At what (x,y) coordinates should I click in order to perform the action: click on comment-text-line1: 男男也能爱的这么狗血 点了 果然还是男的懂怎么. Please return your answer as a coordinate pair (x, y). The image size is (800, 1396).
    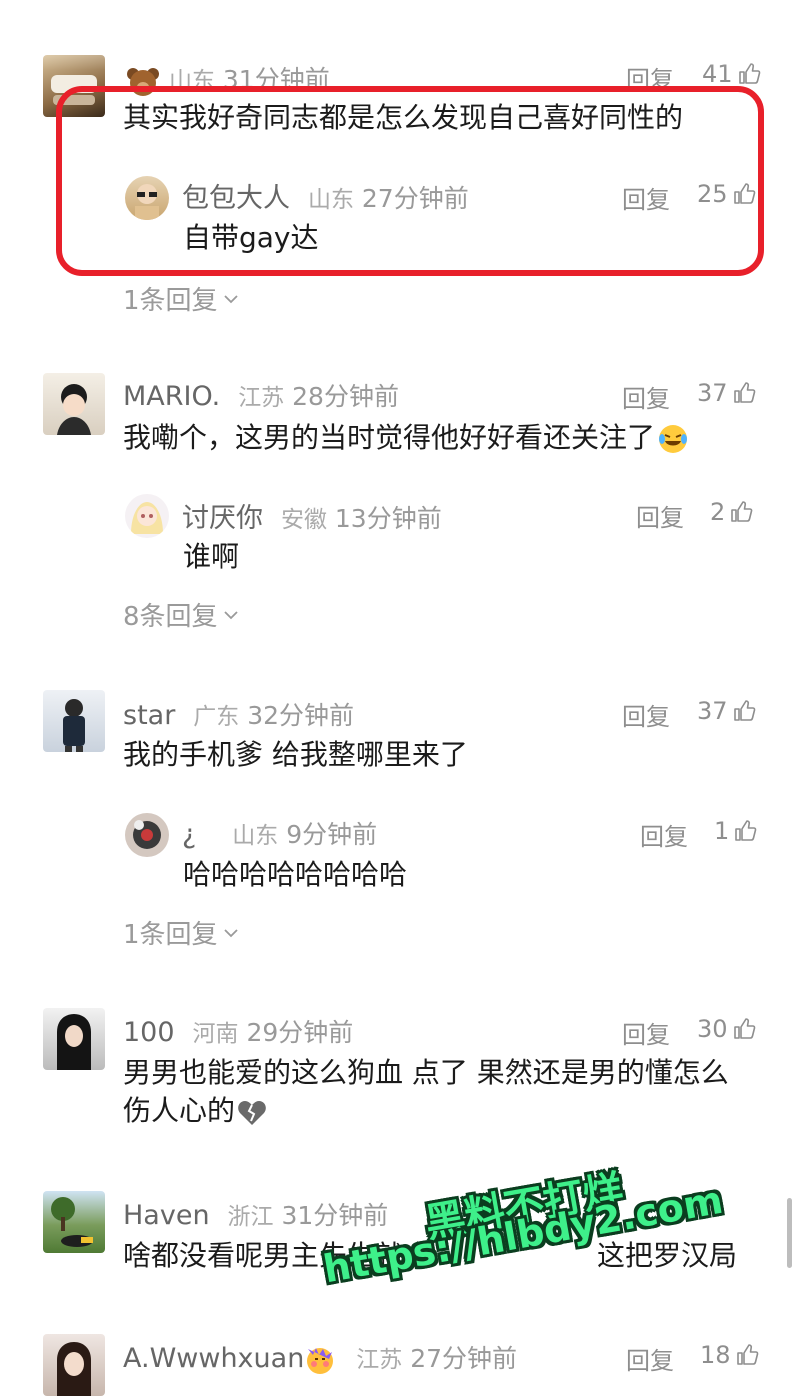
    Looking at the image, I should click on (426, 1072).